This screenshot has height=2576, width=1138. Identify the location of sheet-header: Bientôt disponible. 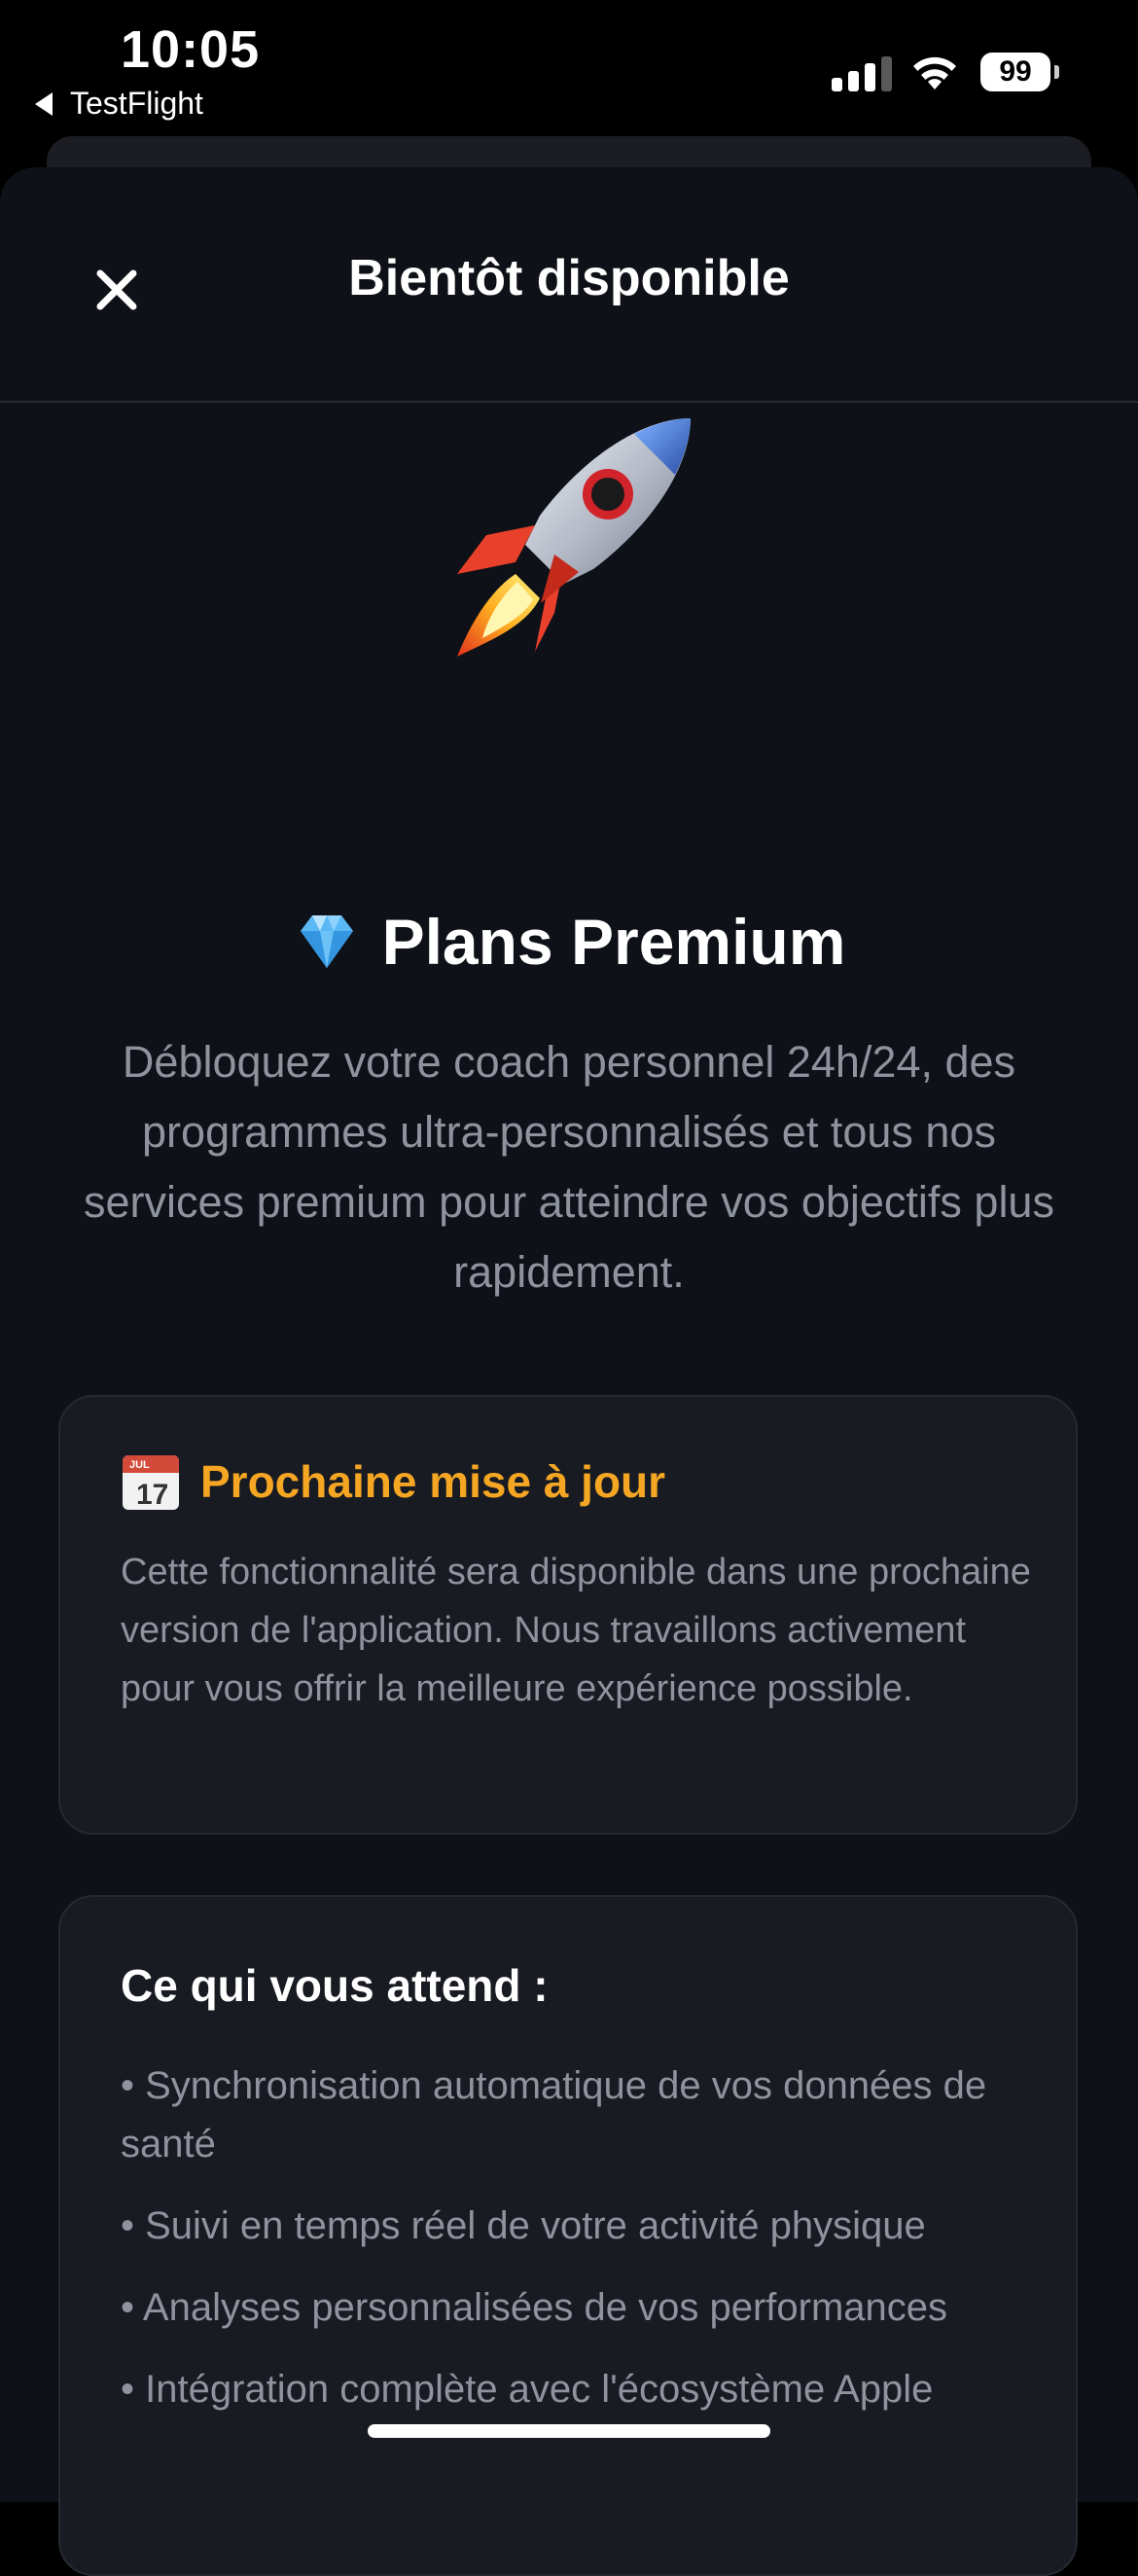
(569, 285).